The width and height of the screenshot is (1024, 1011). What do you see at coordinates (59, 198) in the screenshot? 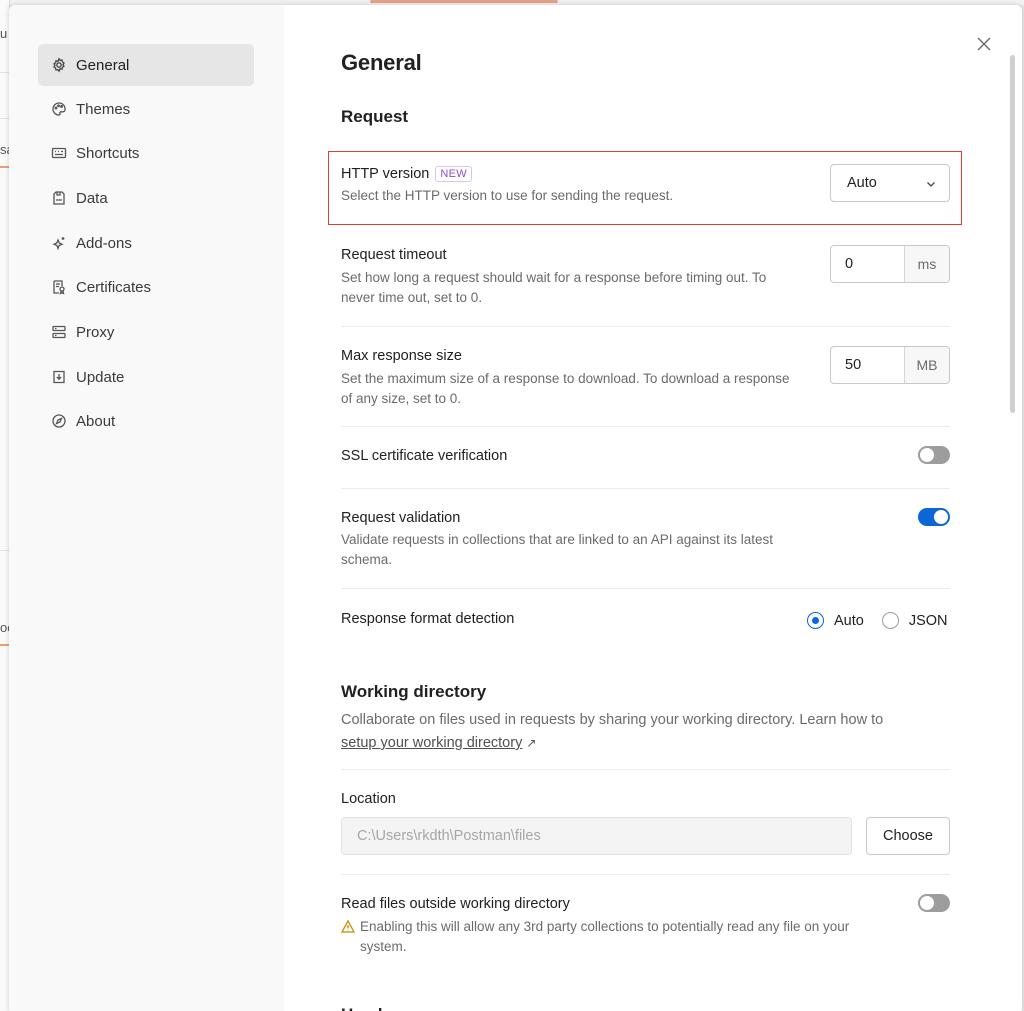
I see `database-icon` at bounding box center [59, 198].